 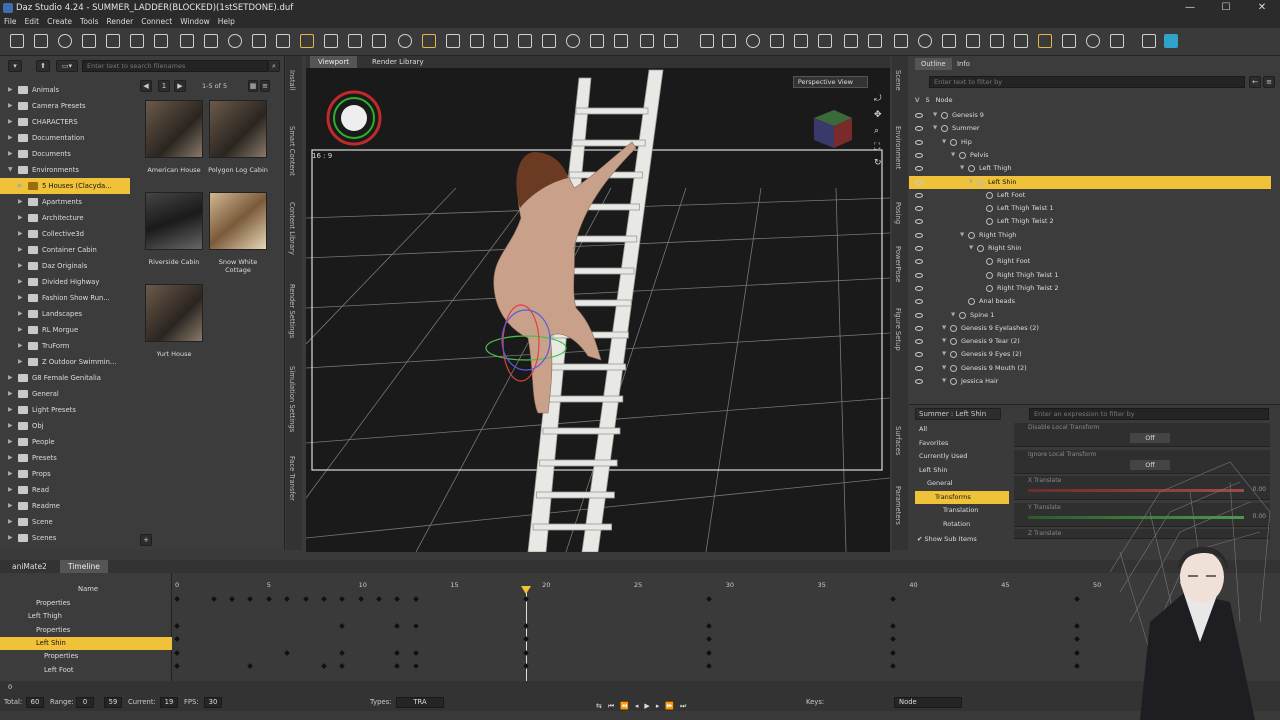 I want to click on view-cube, so click(x=833, y=129).